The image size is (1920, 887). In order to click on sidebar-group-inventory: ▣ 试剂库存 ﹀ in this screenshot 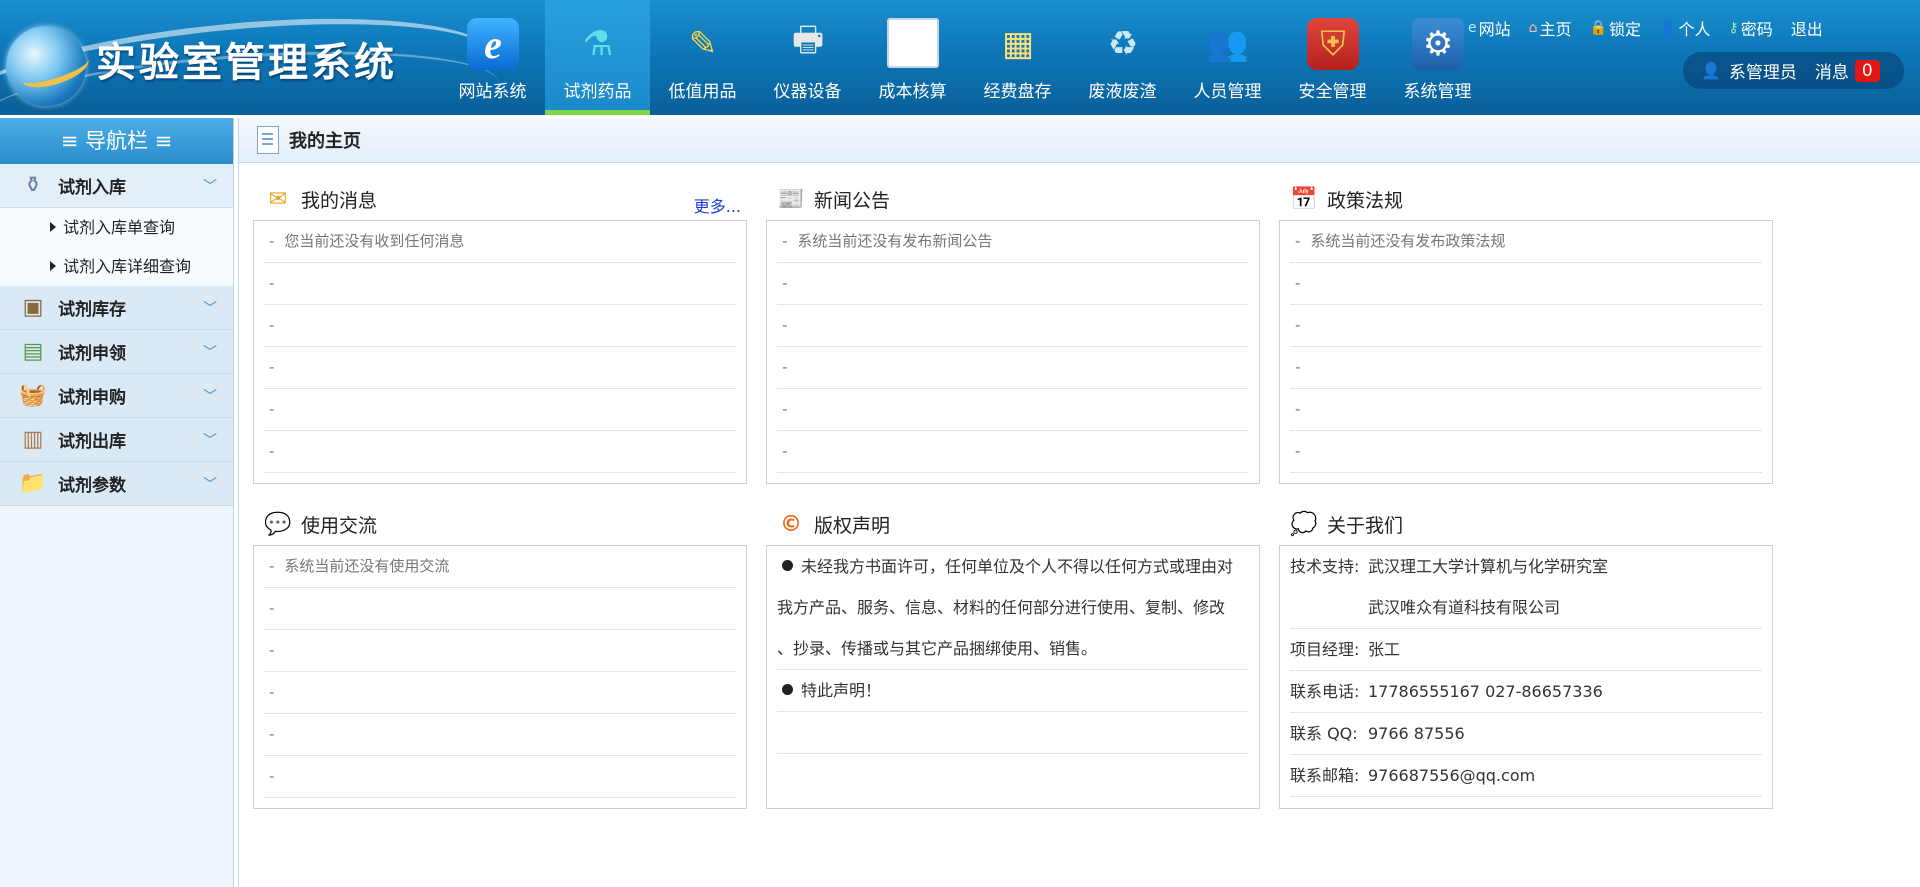, I will do `click(116, 308)`.